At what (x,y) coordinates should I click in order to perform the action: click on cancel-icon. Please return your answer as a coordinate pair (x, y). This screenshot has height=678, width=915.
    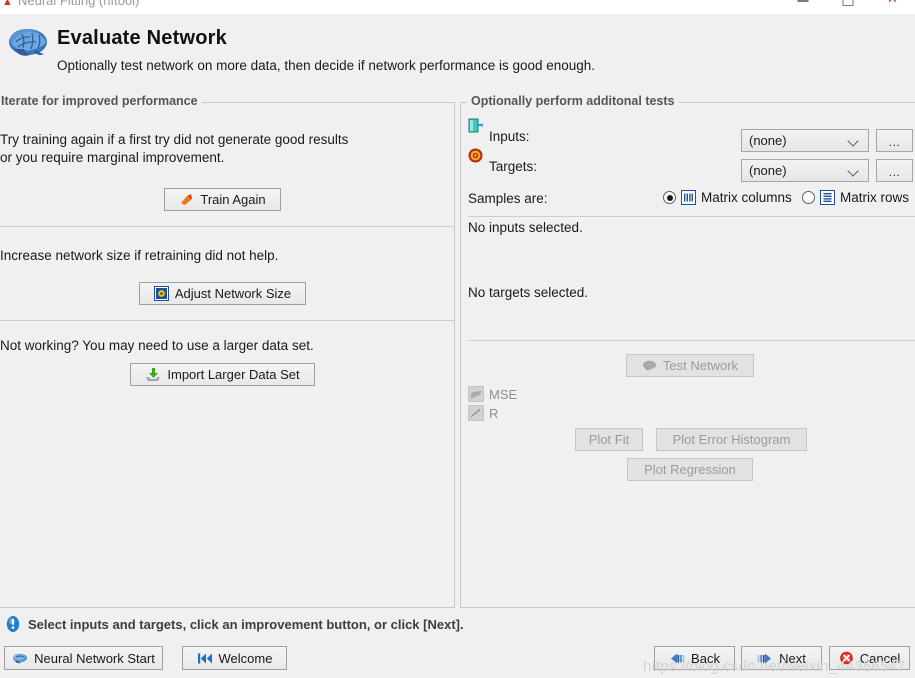
    Looking at the image, I should click on (846, 658).